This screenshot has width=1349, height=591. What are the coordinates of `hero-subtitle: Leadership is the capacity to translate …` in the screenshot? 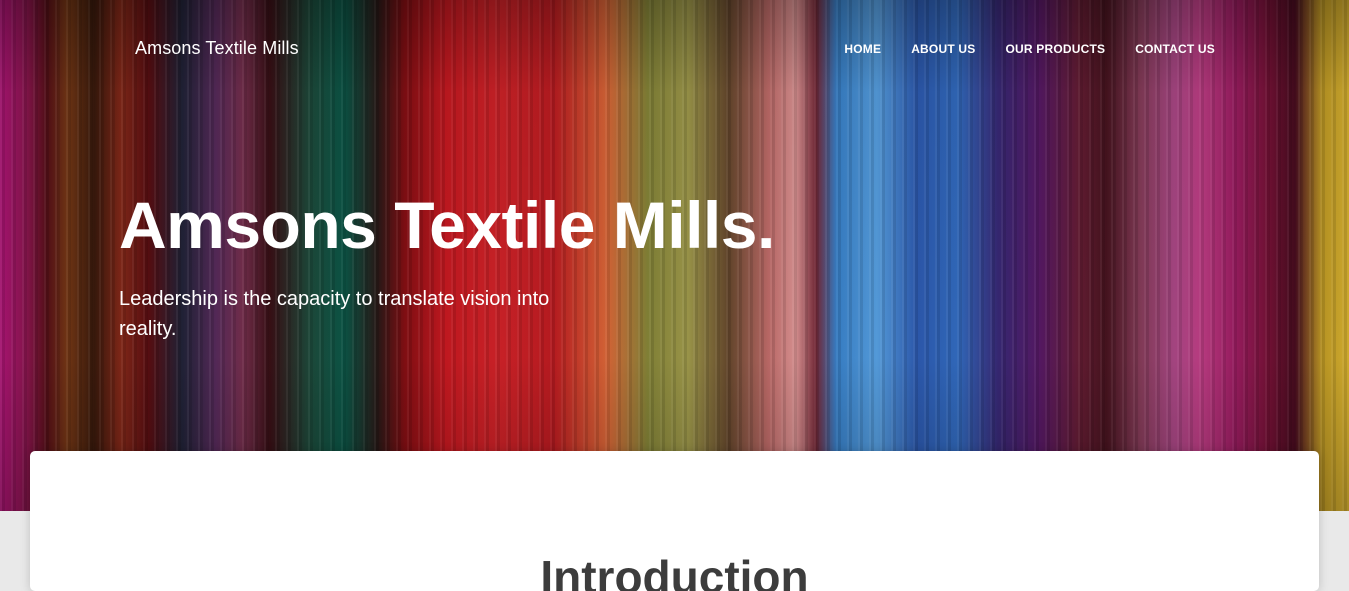 It's located at (334, 314).